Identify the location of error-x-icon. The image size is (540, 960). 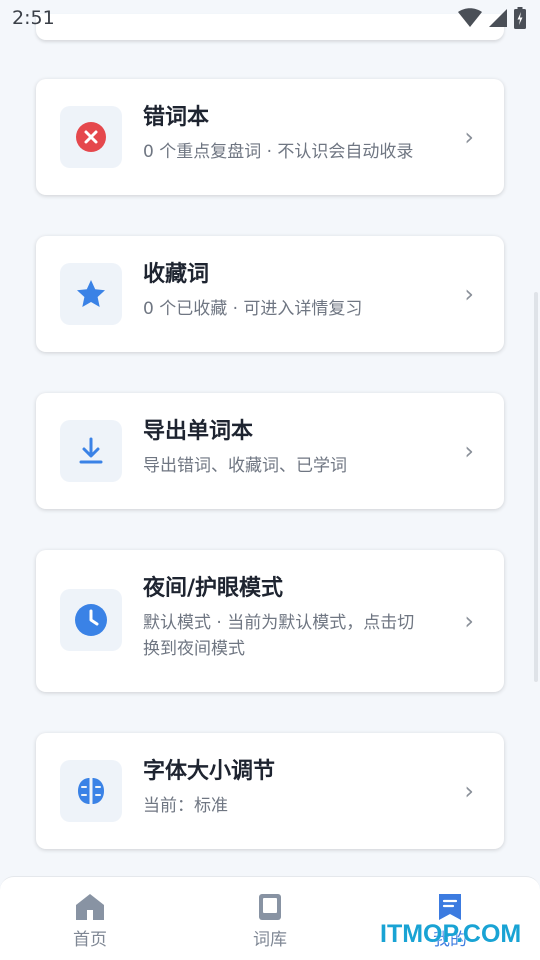
(91, 137).